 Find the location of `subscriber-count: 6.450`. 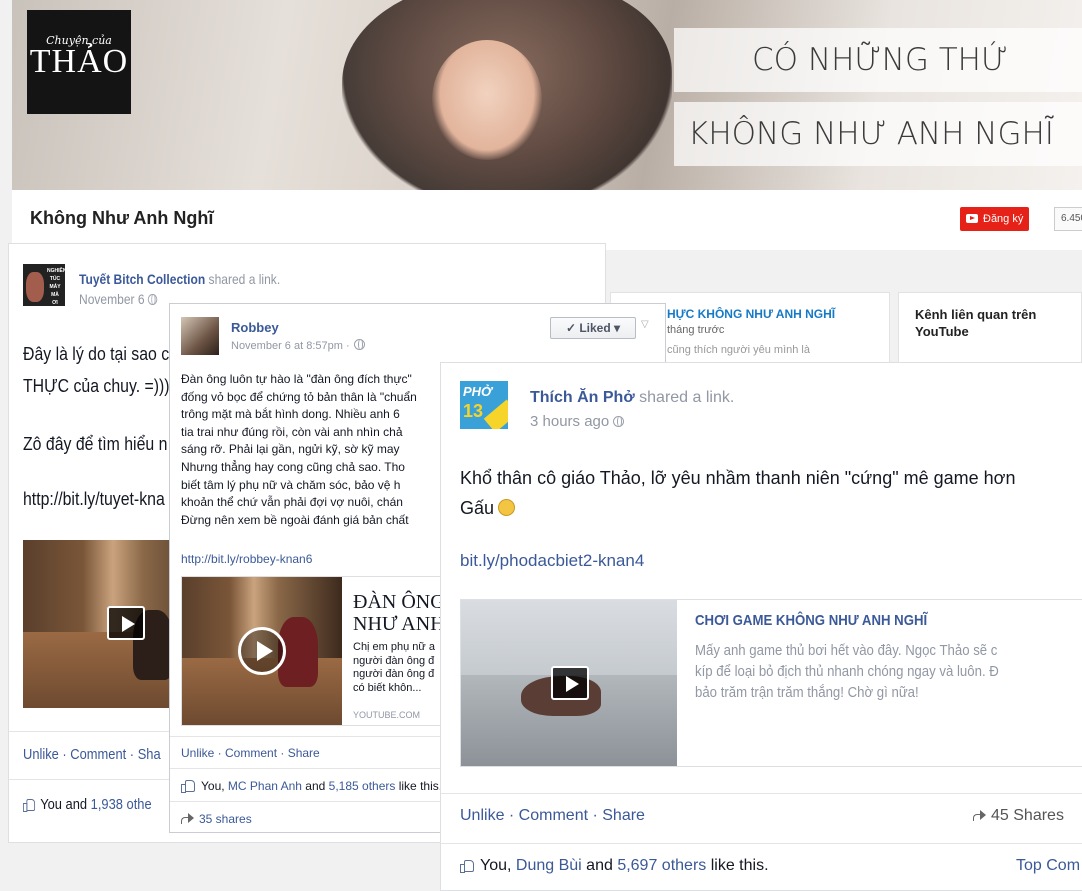

subscriber-count: 6.450 is located at coordinates (1068, 219).